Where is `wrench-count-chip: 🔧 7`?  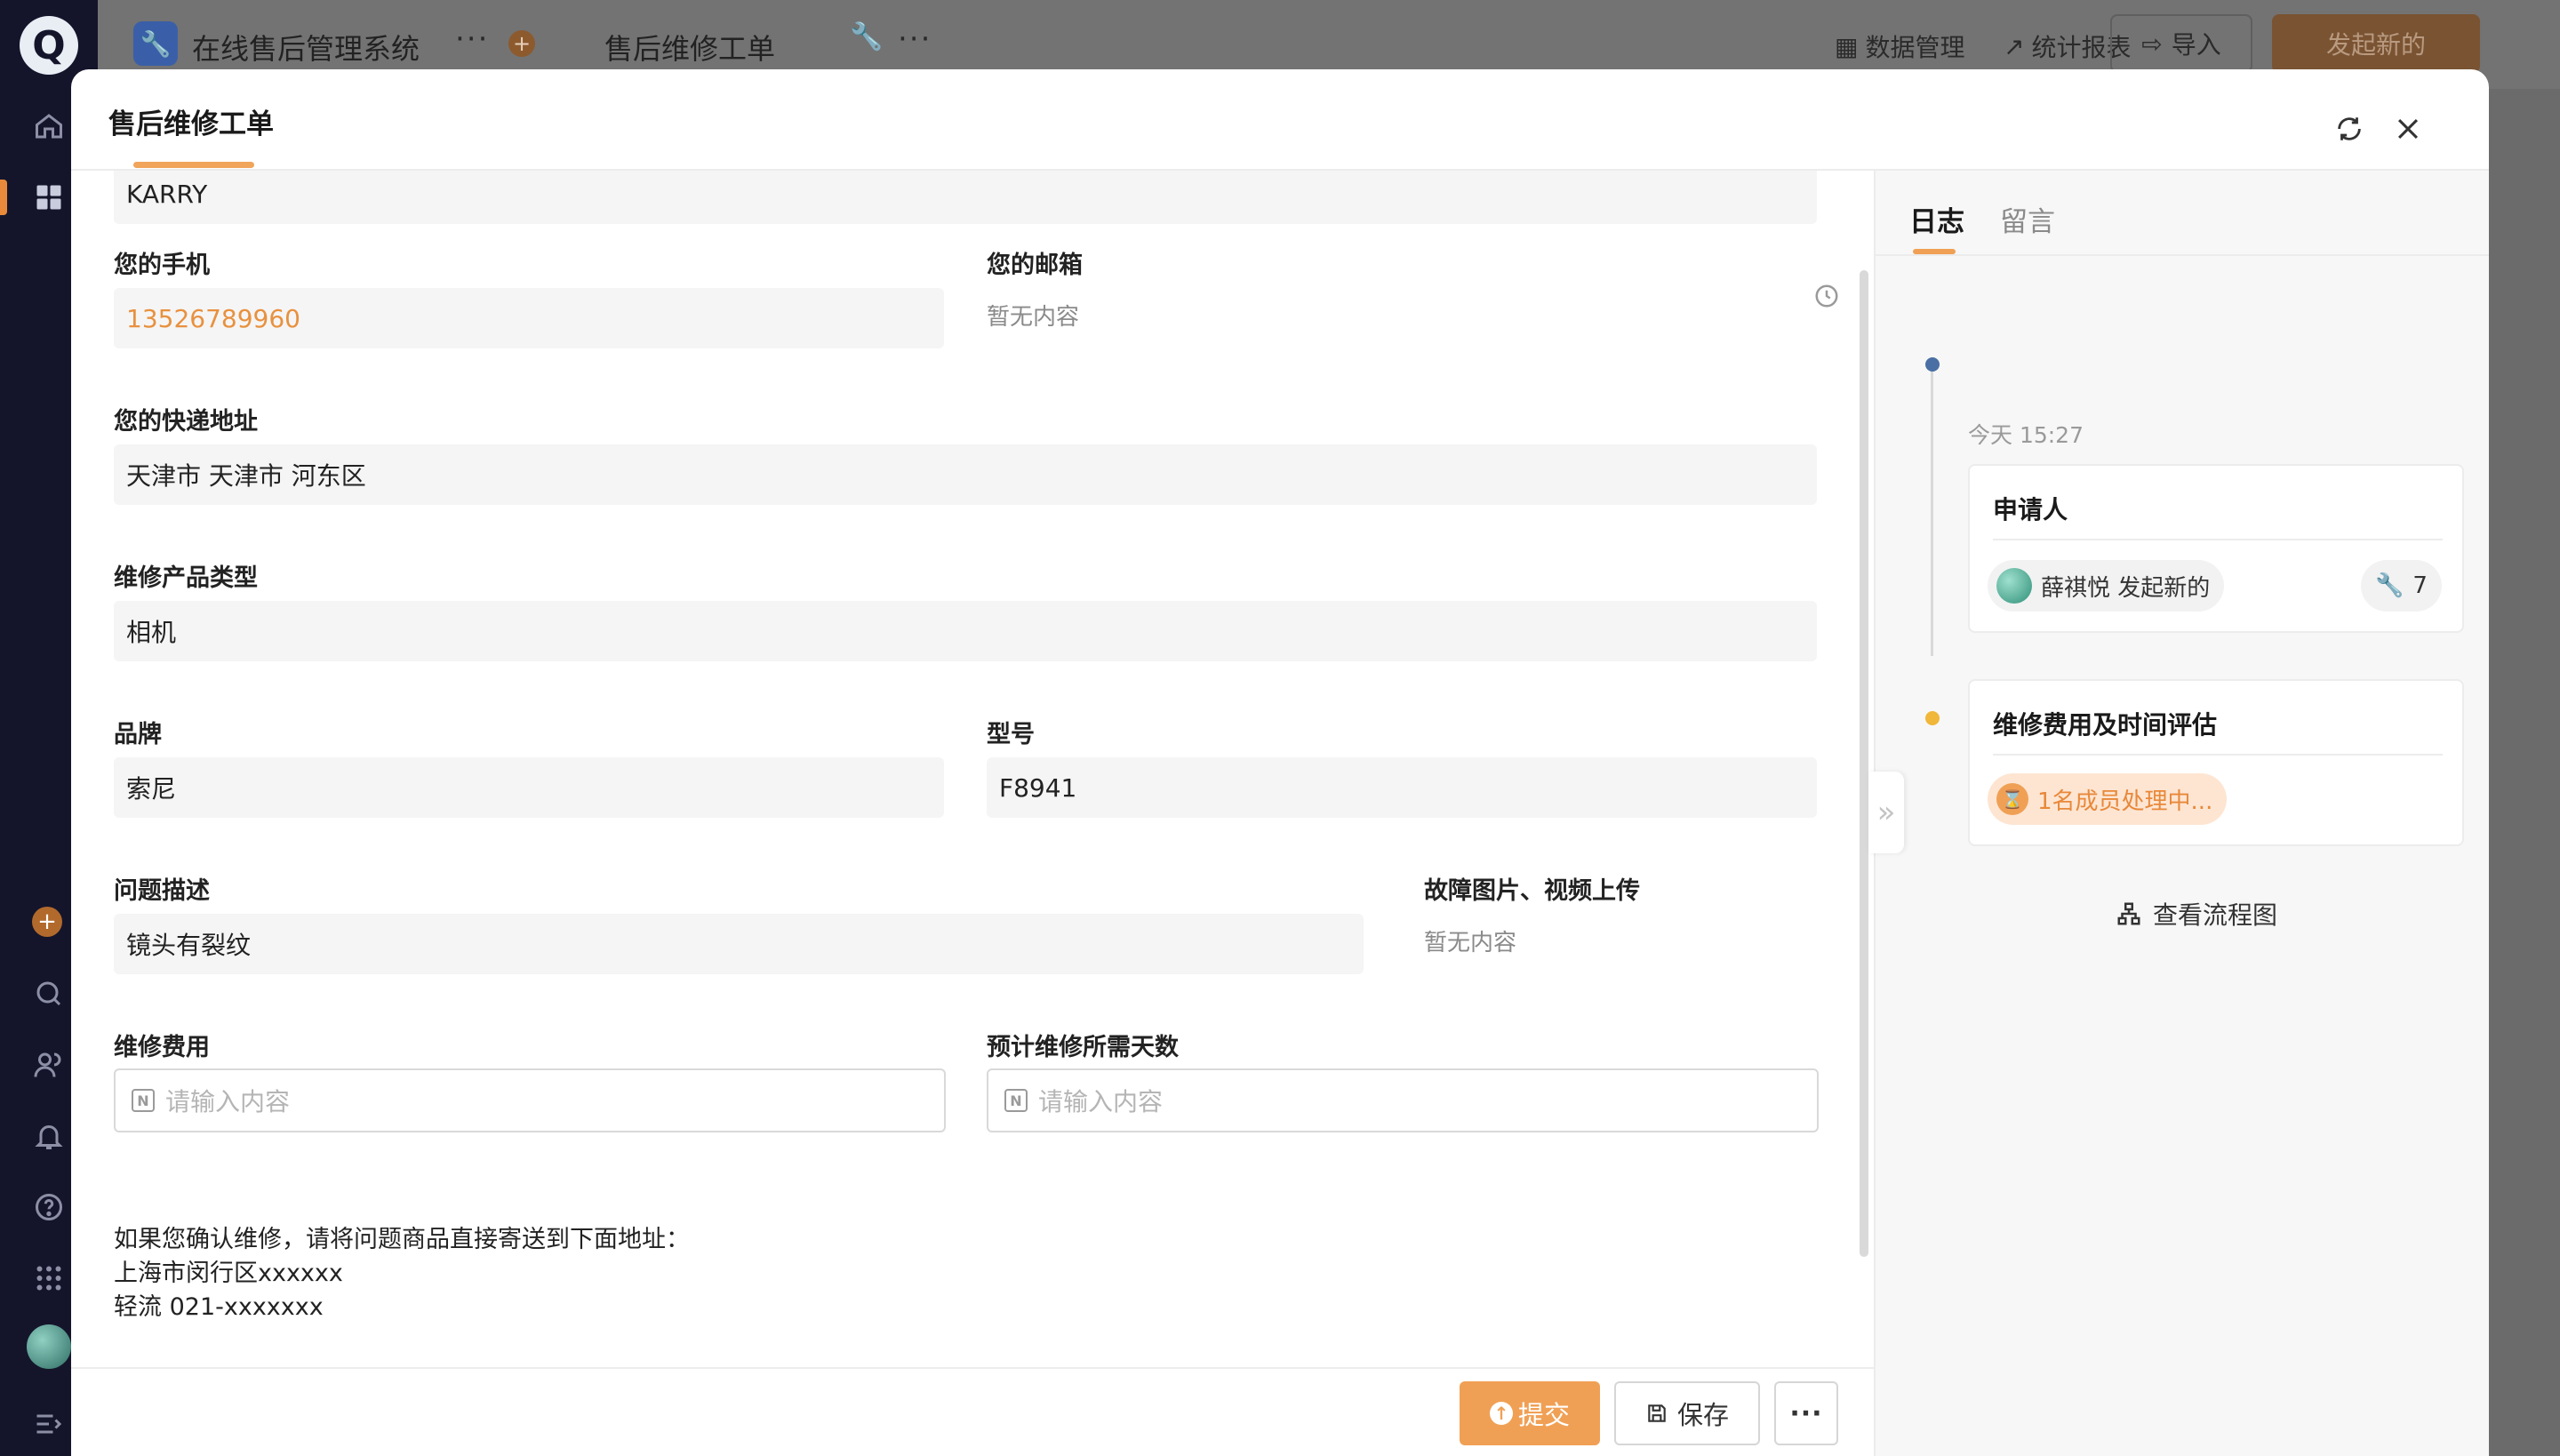
wrench-count-chip: 🔧 7 is located at coordinates (2401, 586).